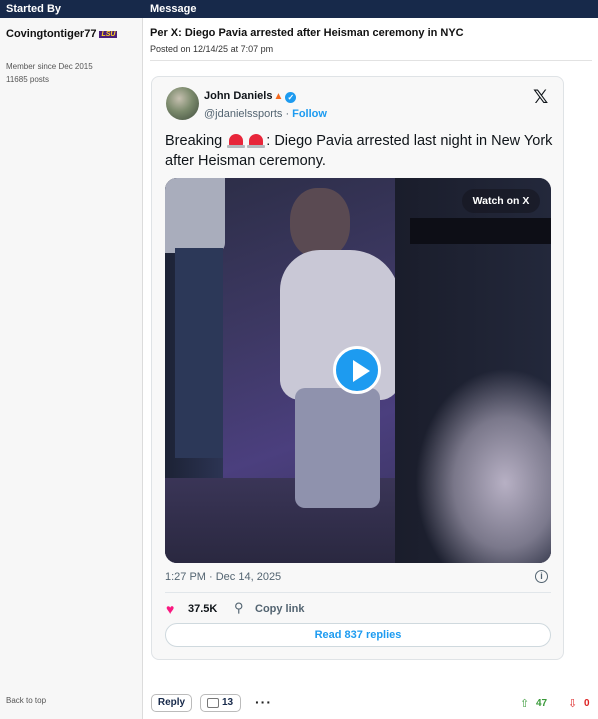 This screenshot has width=598, height=719. Describe the element at coordinates (358, 592) in the screenshot. I see `tweet-divider` at that location.